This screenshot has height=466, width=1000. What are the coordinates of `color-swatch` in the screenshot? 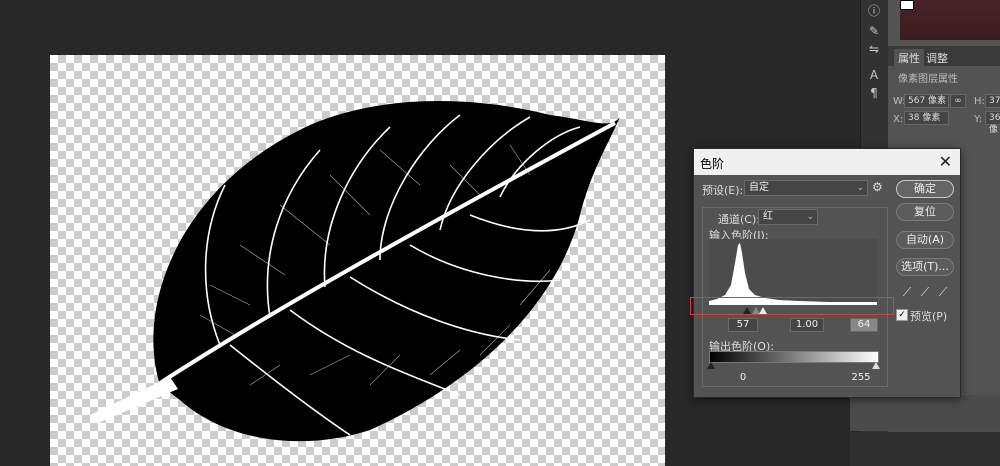 It's located at (907, 5).